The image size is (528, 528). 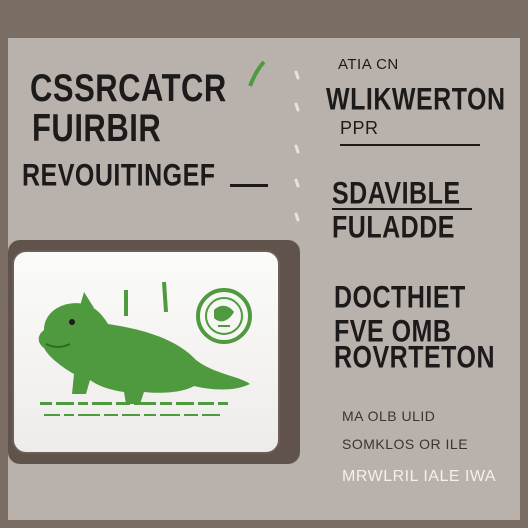 What do you see at coordinates (405, 444) in the screenshot?
I see `right-small-2: SOMKLOS OR ILE` at bounding box center [405, 444].